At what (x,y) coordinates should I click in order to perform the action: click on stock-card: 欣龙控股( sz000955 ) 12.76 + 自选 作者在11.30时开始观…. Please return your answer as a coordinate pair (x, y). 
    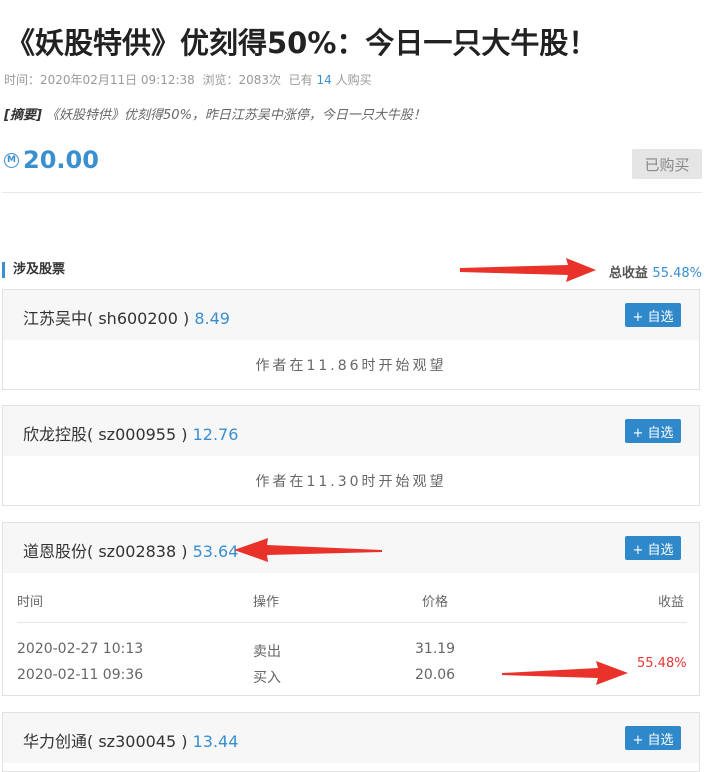
    Looking at the image, I should click on (351, 455).